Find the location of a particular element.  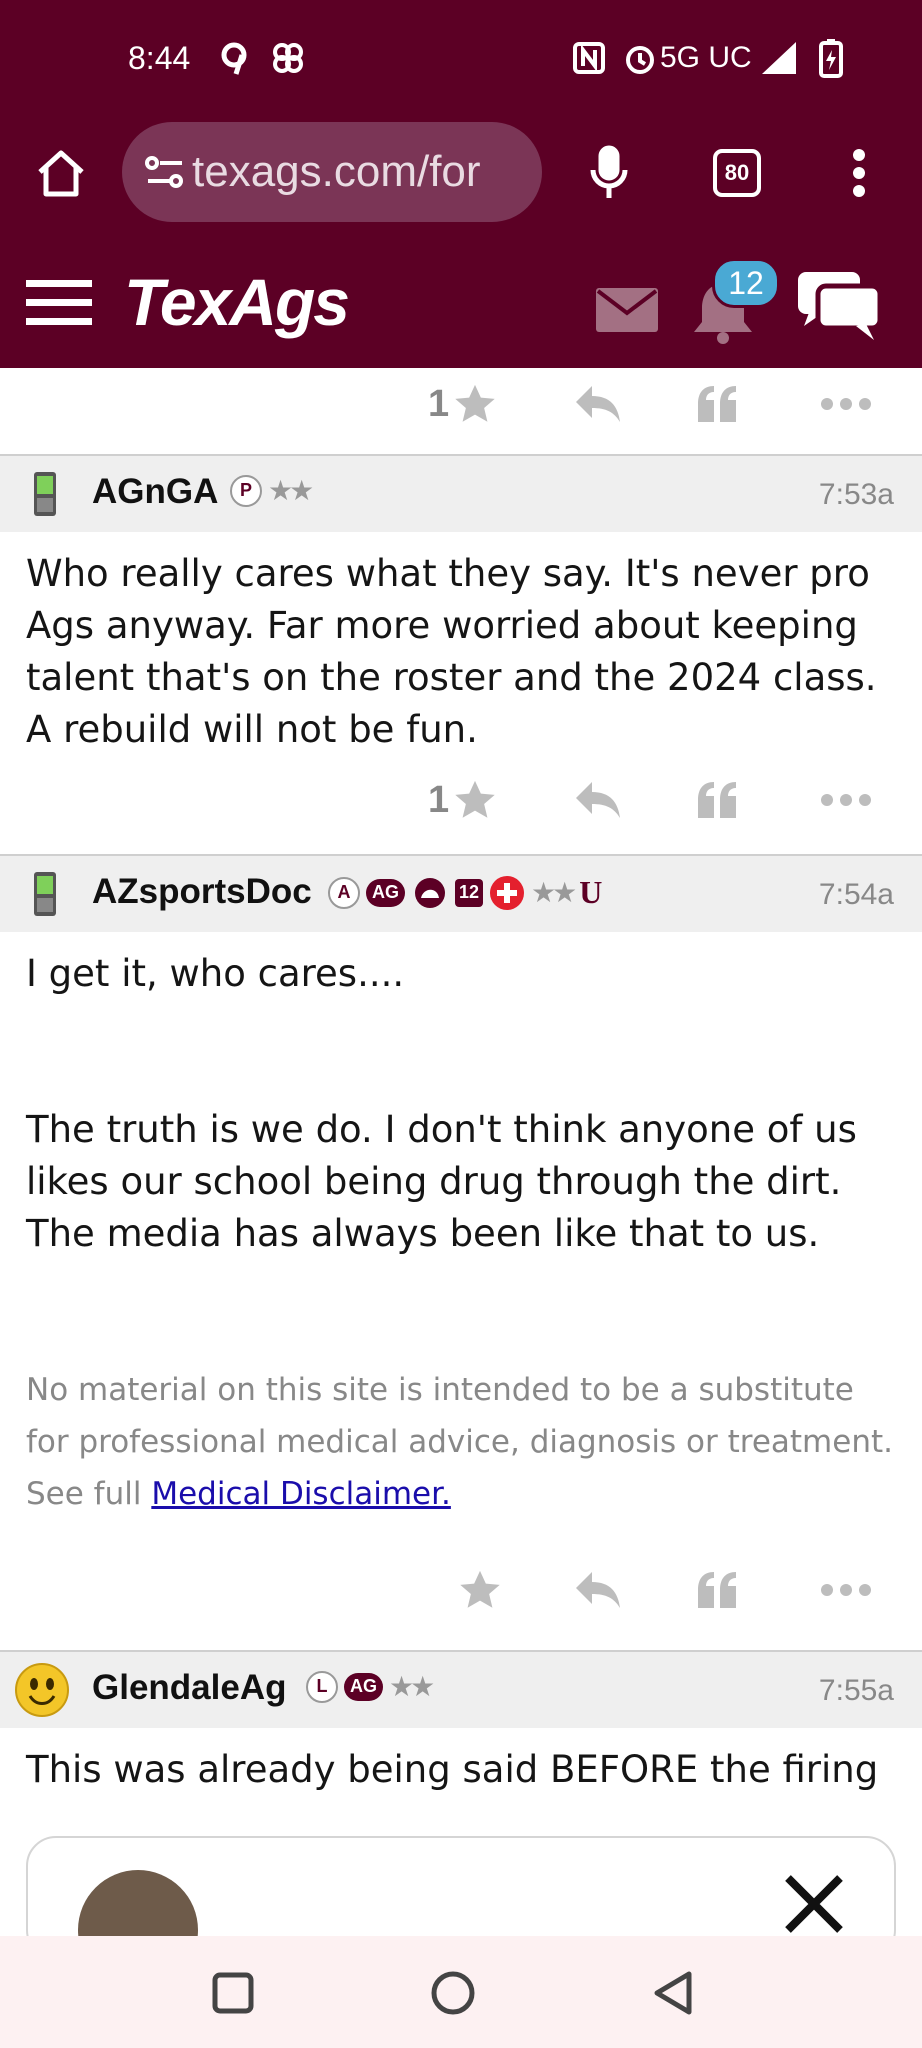

mail-icon is located at coordinates (627, 310).